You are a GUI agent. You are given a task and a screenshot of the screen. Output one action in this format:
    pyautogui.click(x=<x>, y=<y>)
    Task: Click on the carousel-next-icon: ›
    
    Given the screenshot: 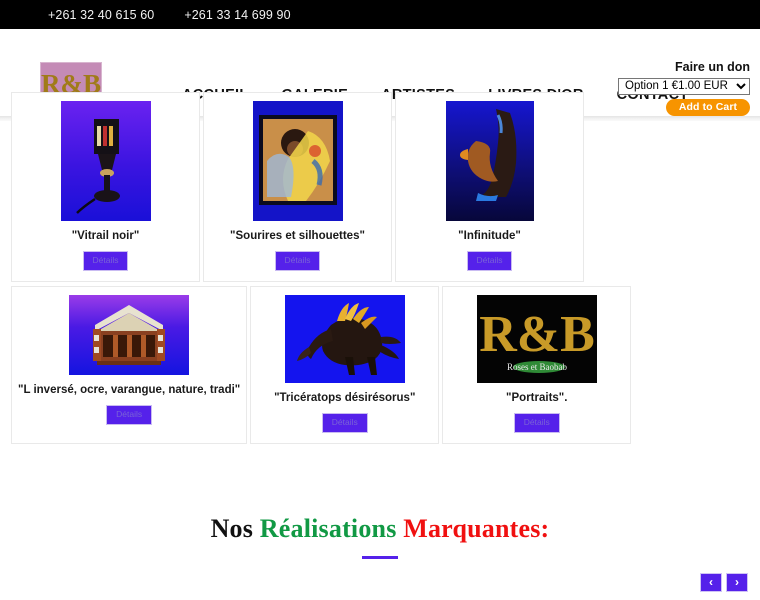 What is the action you would take?
    pyautogui.click(x=737, y=582)
    